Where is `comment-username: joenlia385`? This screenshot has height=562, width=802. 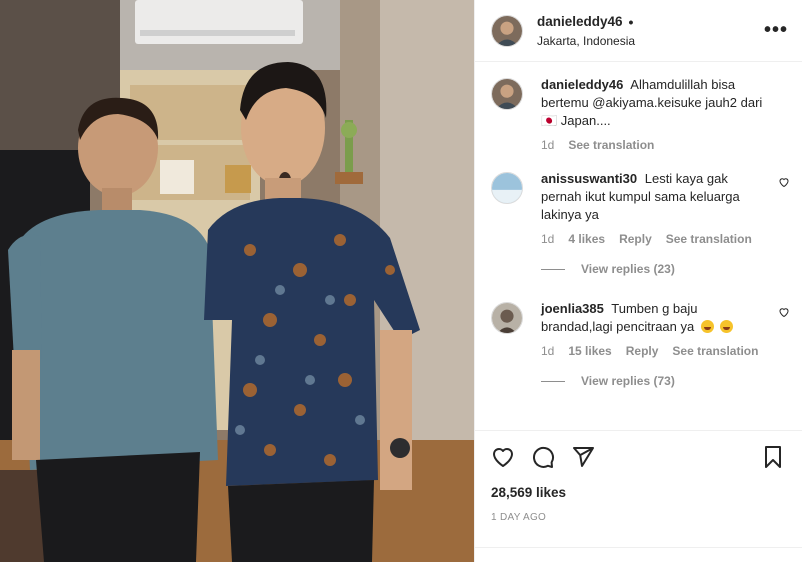
comment-username: joenlia385 is located at coordinates (572, 308).